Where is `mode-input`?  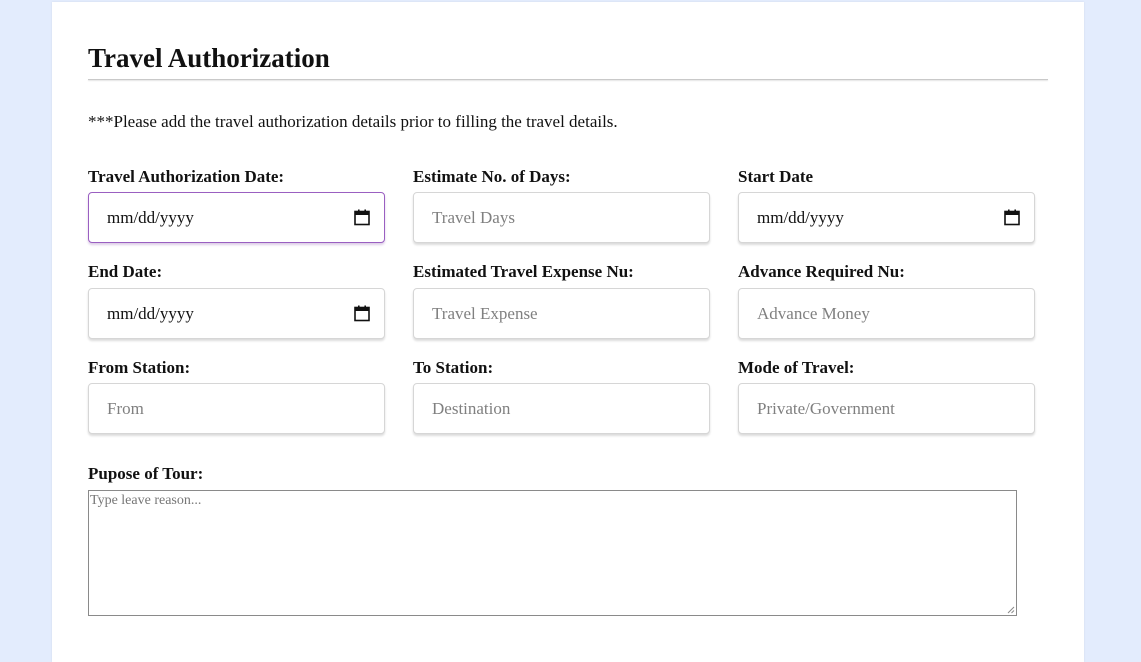 mode-input is located at coordinates (886, 408).